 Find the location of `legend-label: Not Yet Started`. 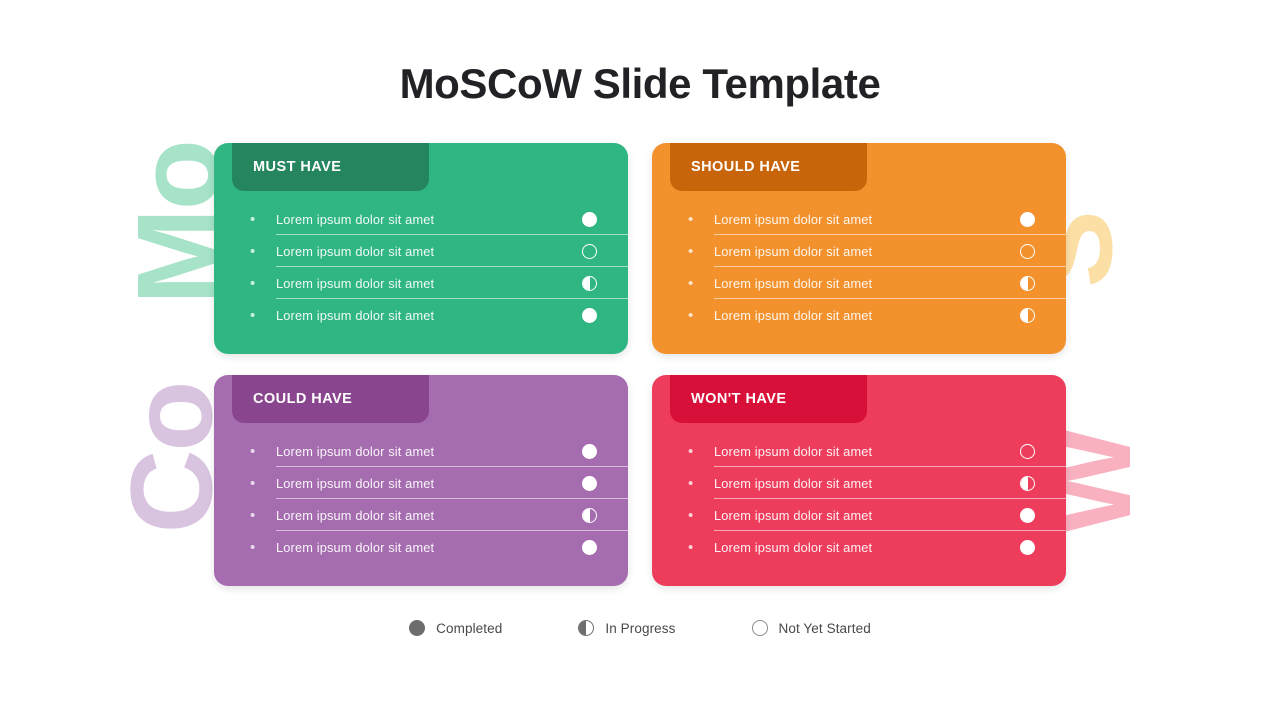

legend-label: Not Yet Started is located at coordinates (824, 628).